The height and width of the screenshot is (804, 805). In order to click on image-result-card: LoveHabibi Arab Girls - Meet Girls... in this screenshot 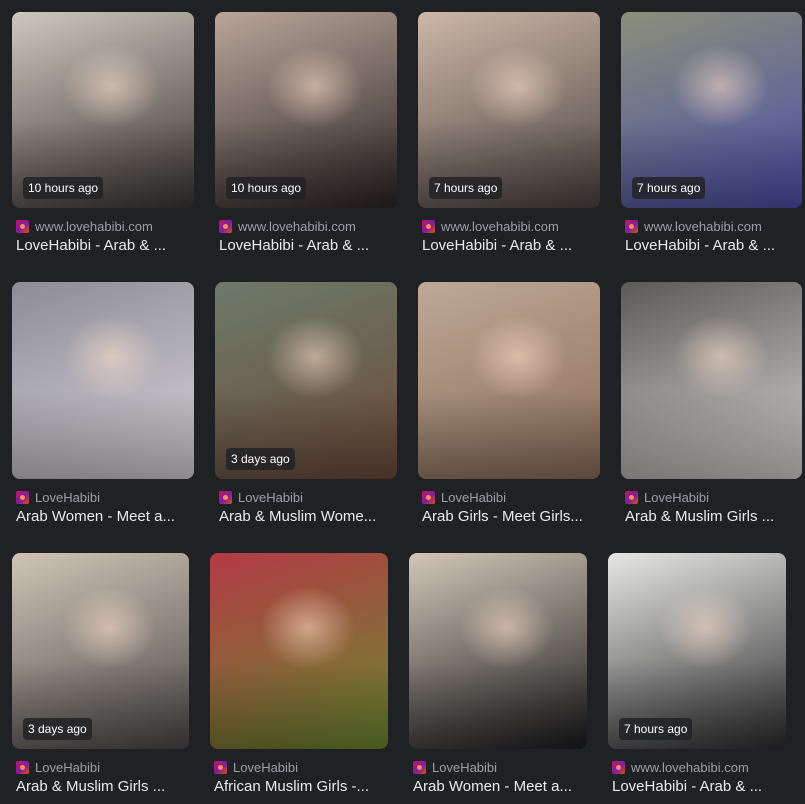, I will do `click(509, 408)`.